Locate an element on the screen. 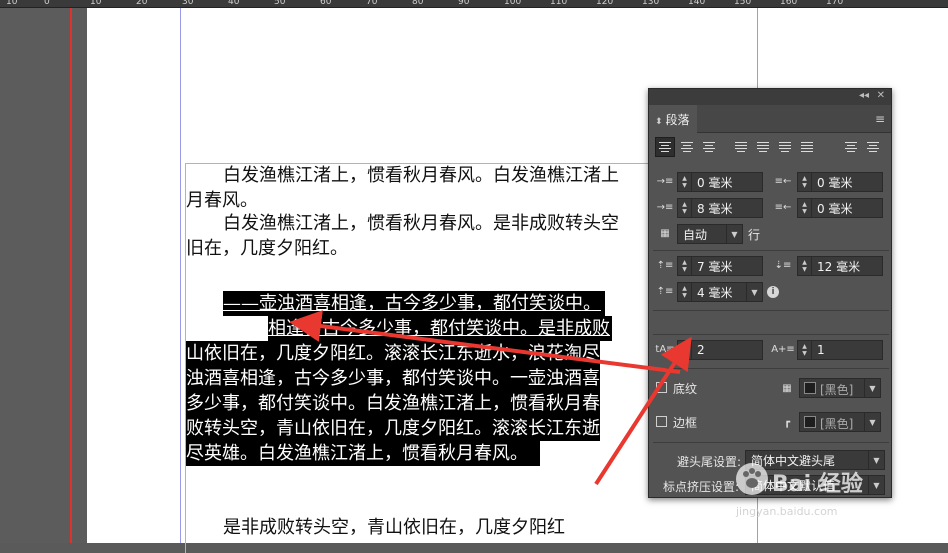 This screenshot has height=553, width=948. right-indent-field: ▲ ▼ 0 毫米 is located at coordinates (840, 182).